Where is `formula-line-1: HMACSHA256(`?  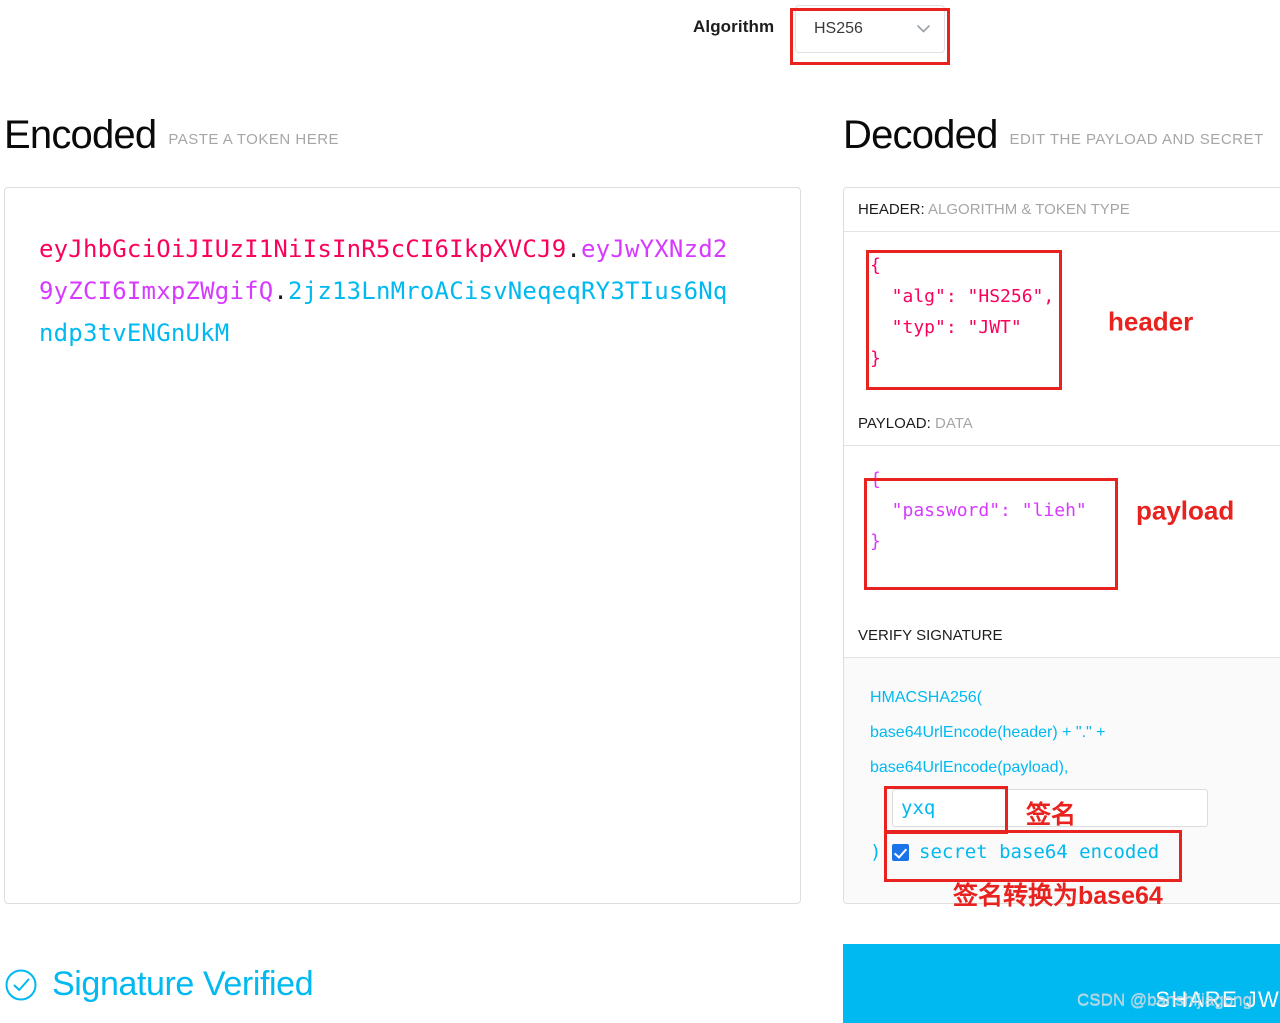
formula-line-1: HMACSHA256( is located at coordinates (926, 697).